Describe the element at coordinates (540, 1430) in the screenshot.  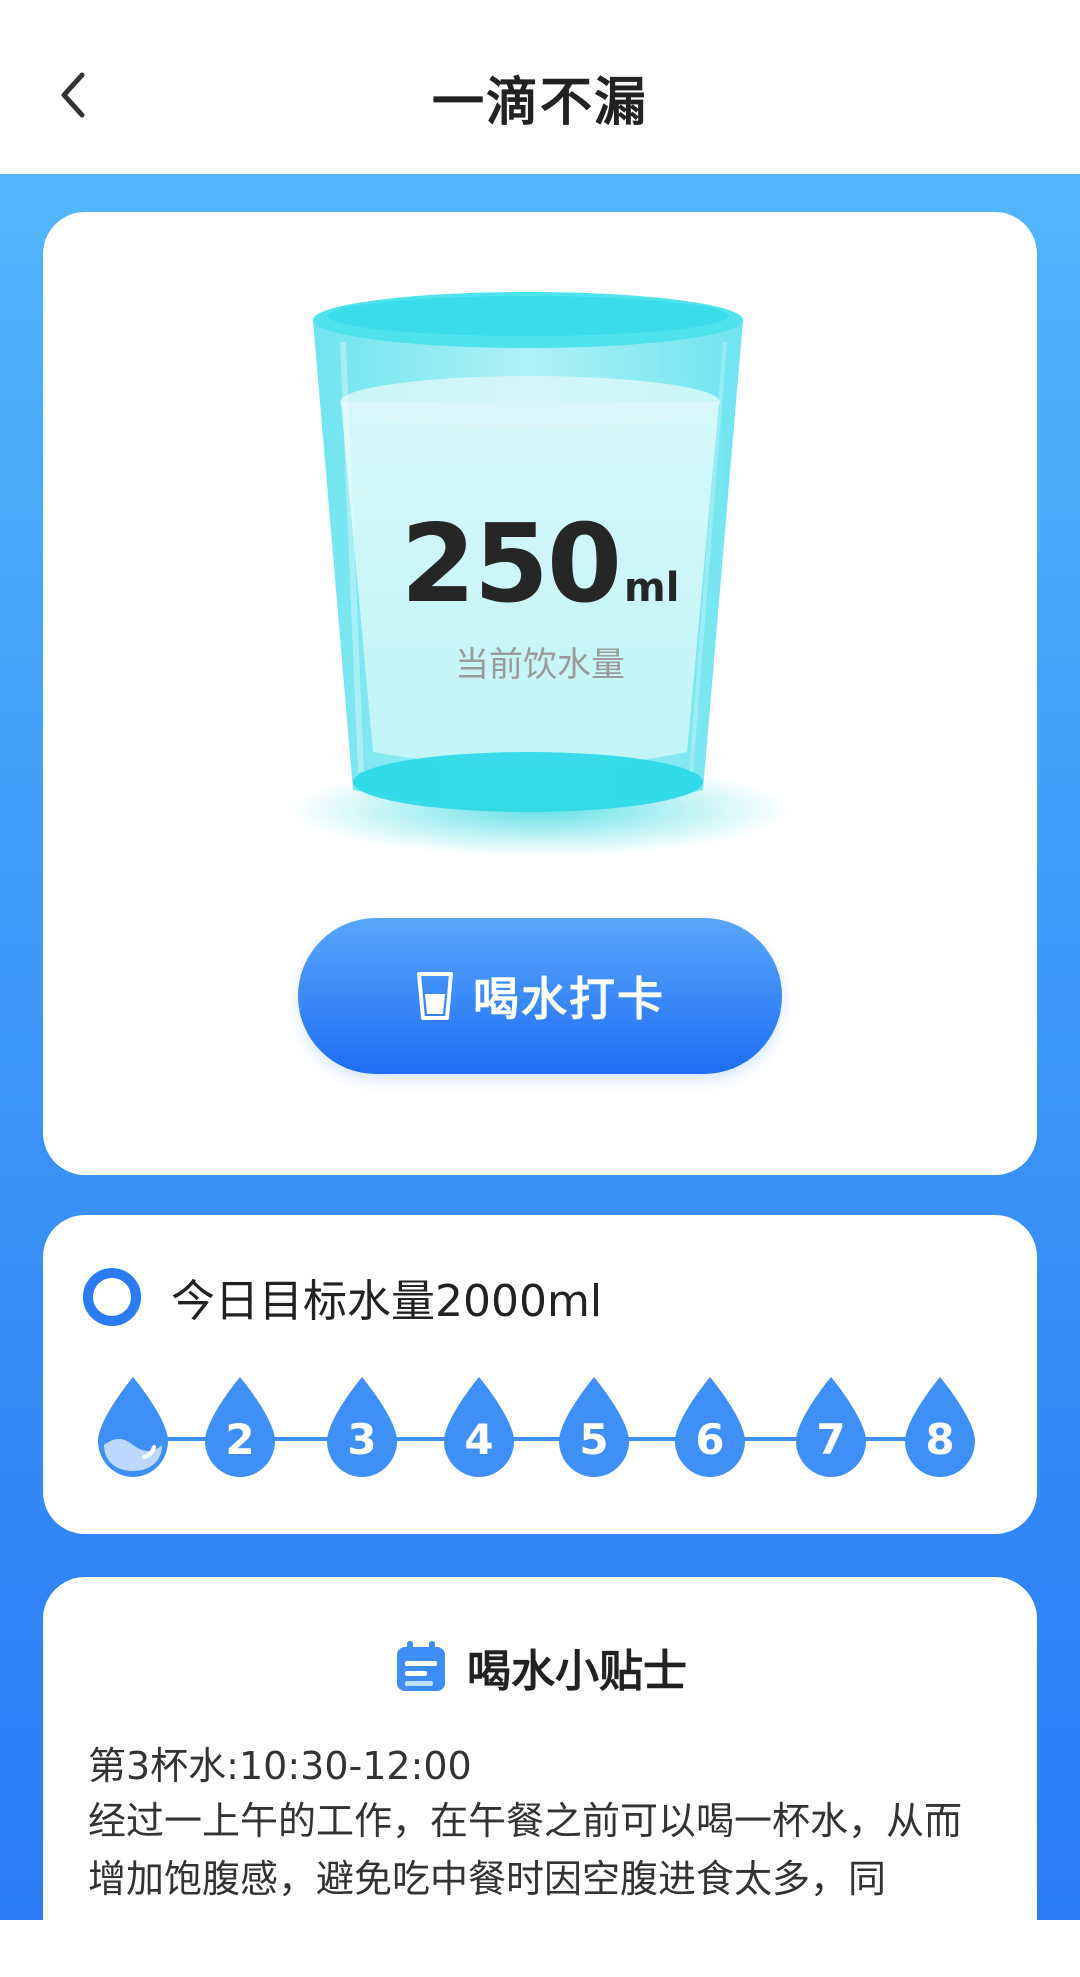
I see `water-drops-progress: 2 3 4 5 6 7 8` at that location.